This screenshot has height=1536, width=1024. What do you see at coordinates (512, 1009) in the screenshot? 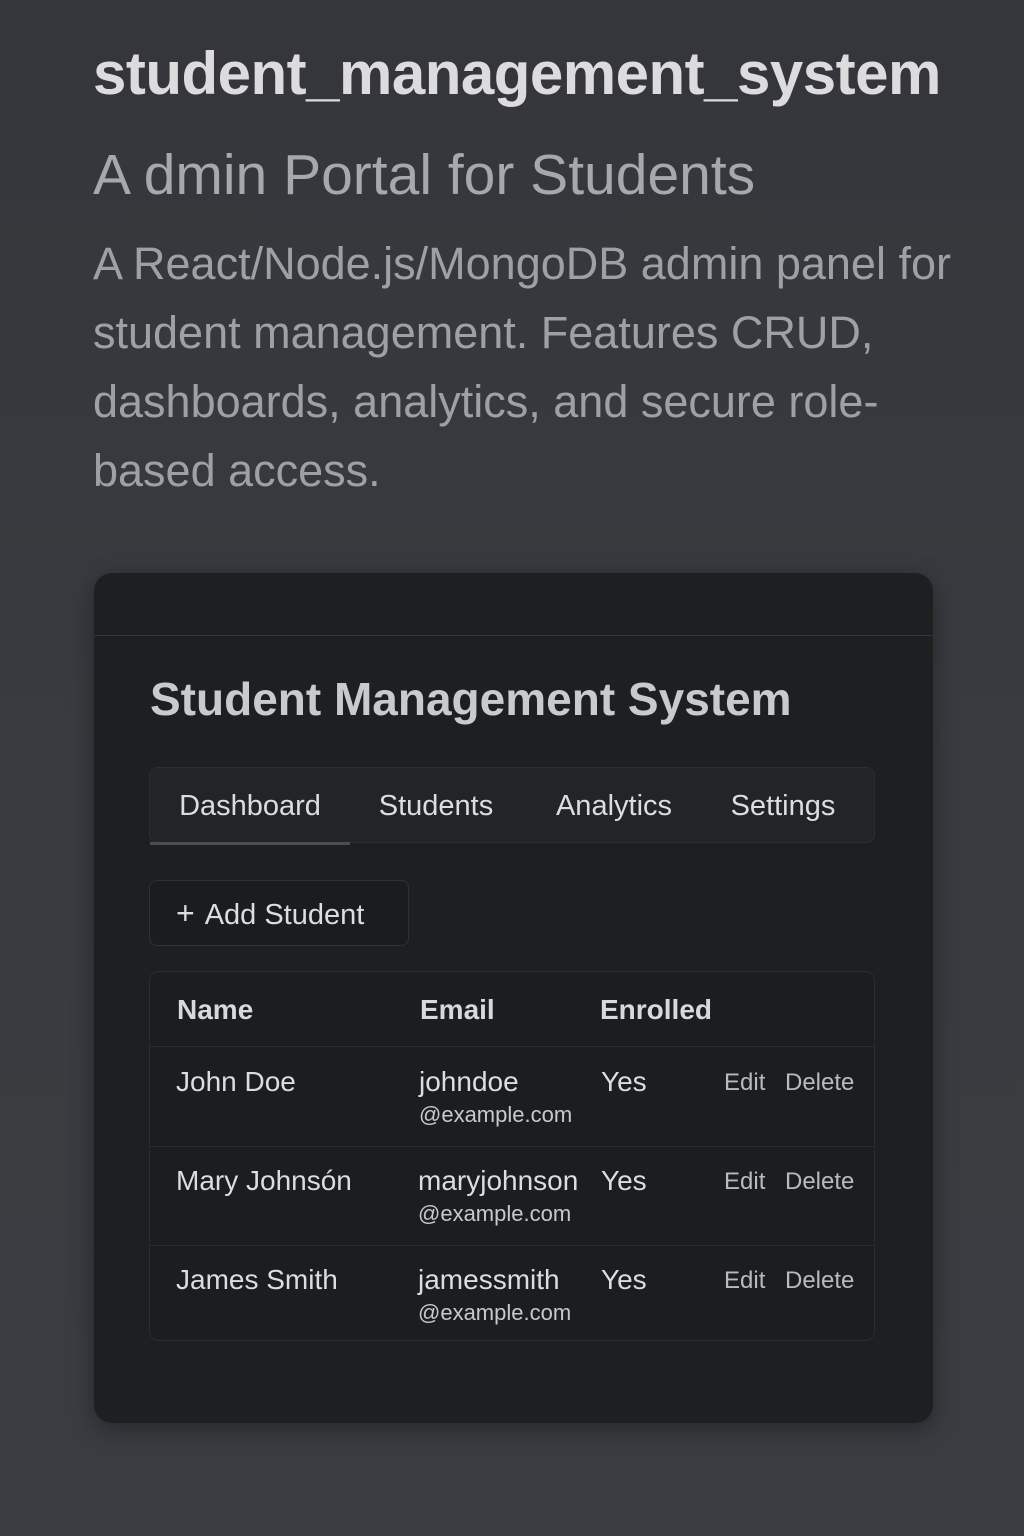
I see `table-header: Name Email Enrolled` at bounding box center [512, 1009].